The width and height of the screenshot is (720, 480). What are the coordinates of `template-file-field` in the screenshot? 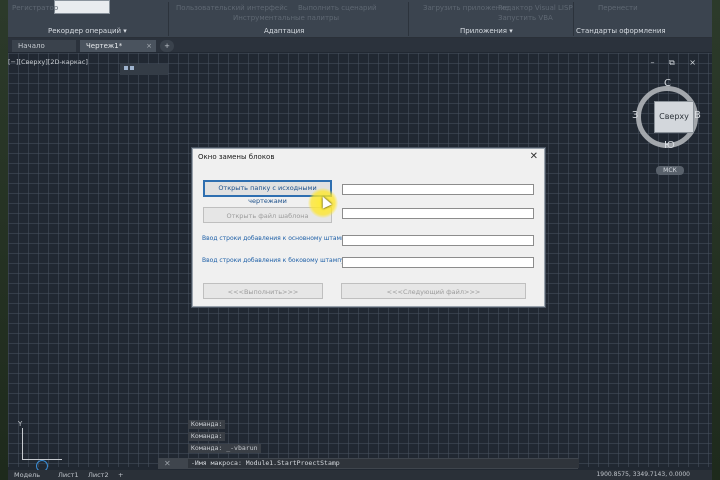 It's located at (438, 213).